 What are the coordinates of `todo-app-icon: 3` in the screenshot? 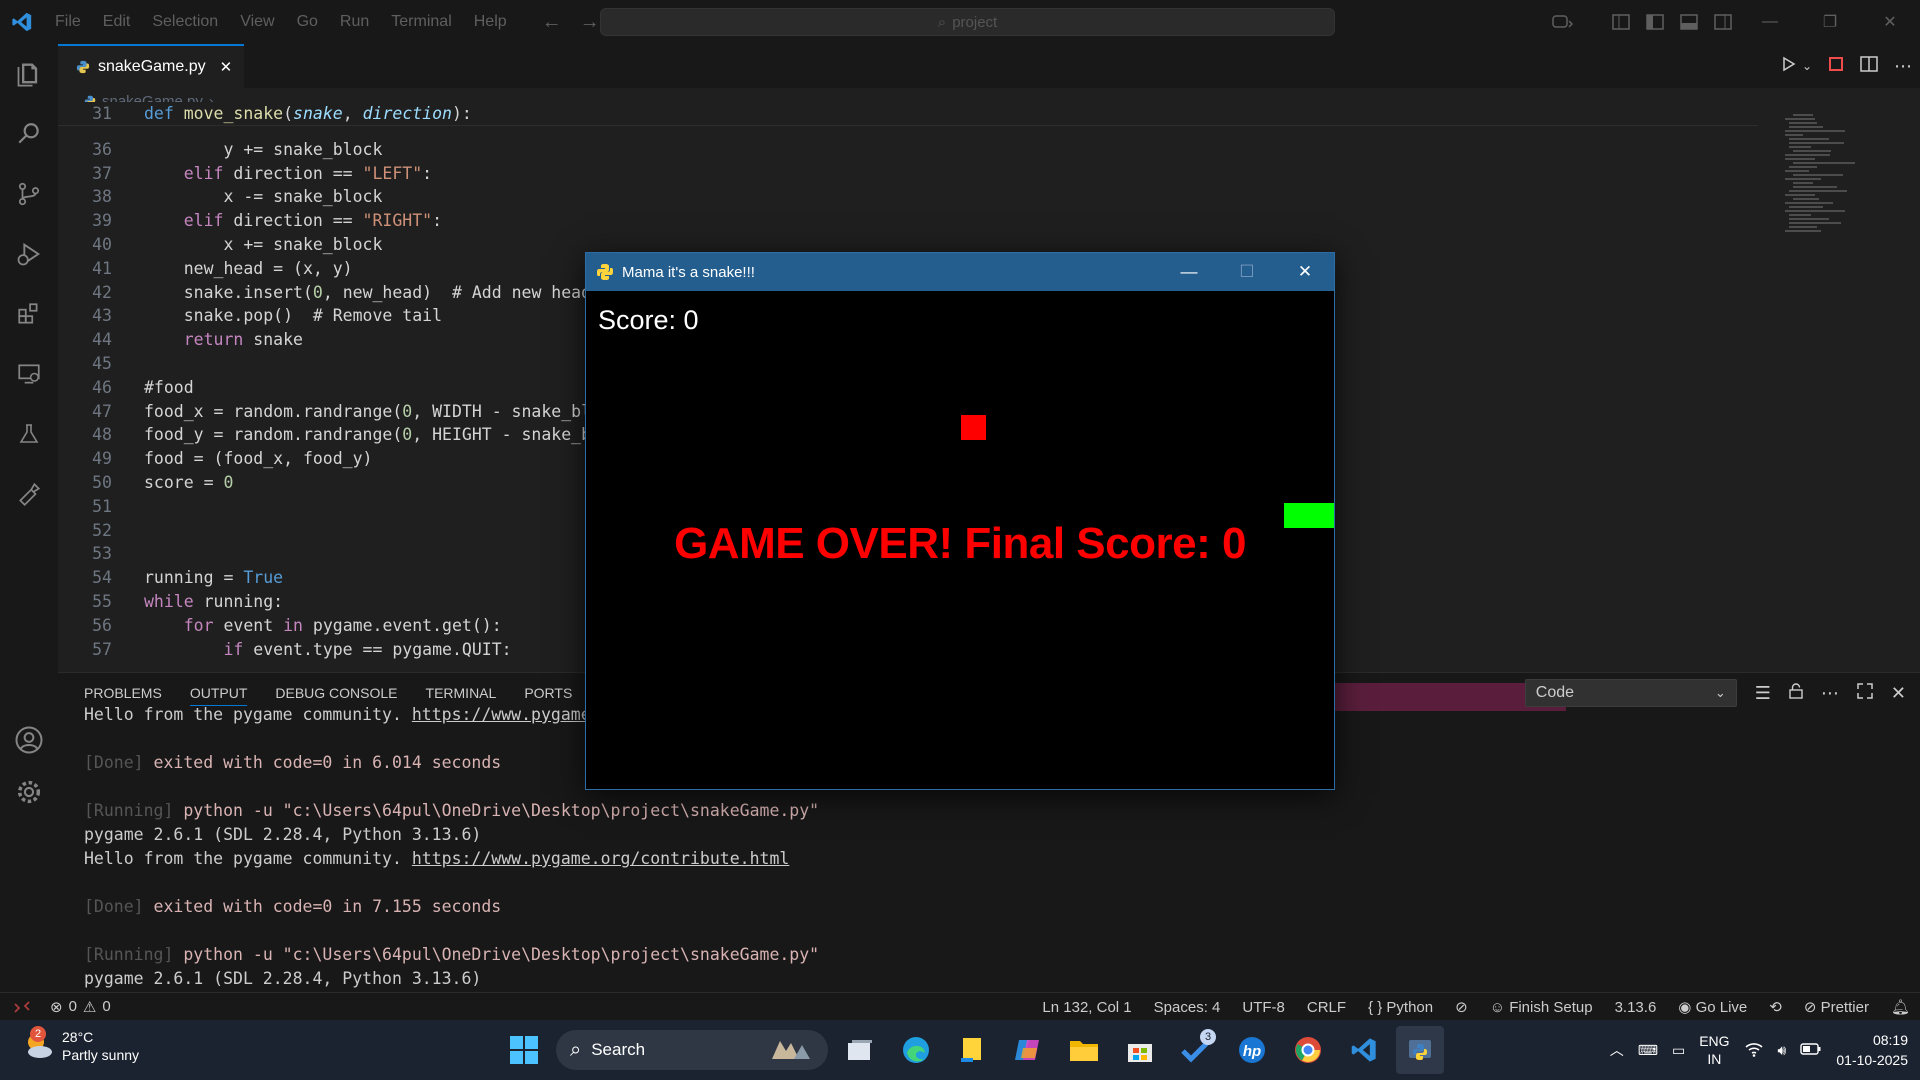 It's located at (1196, 1050).